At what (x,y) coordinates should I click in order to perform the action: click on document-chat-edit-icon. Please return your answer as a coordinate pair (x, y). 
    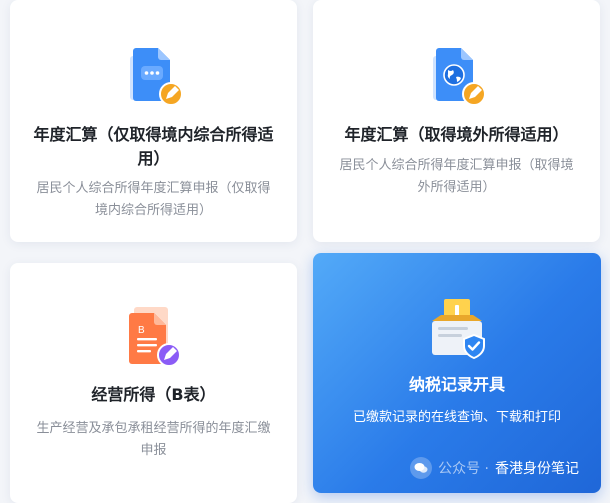
    Looking at the image, I should click on (154, 76).